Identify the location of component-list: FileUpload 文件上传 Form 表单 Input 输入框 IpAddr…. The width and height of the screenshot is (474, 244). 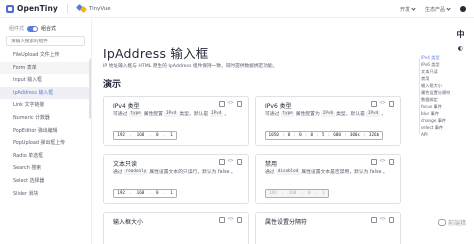
(45, 124).